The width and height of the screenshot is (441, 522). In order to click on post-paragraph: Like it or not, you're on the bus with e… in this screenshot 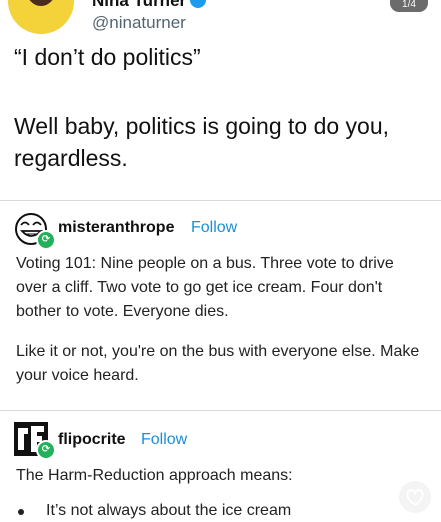, I will do `click(218, 363)`.